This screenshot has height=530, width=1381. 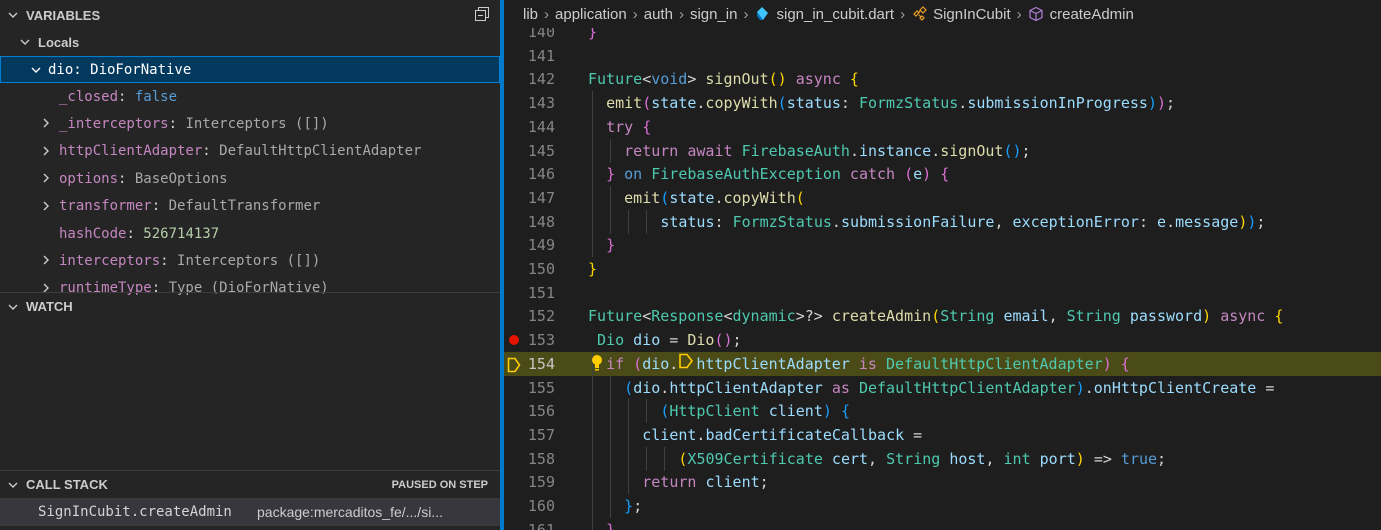 What do you see at coordinates (942, 197) in the screenshot?
I see `code-line: 147 emit(state.copyWith(` at bounding box center [942, 197].